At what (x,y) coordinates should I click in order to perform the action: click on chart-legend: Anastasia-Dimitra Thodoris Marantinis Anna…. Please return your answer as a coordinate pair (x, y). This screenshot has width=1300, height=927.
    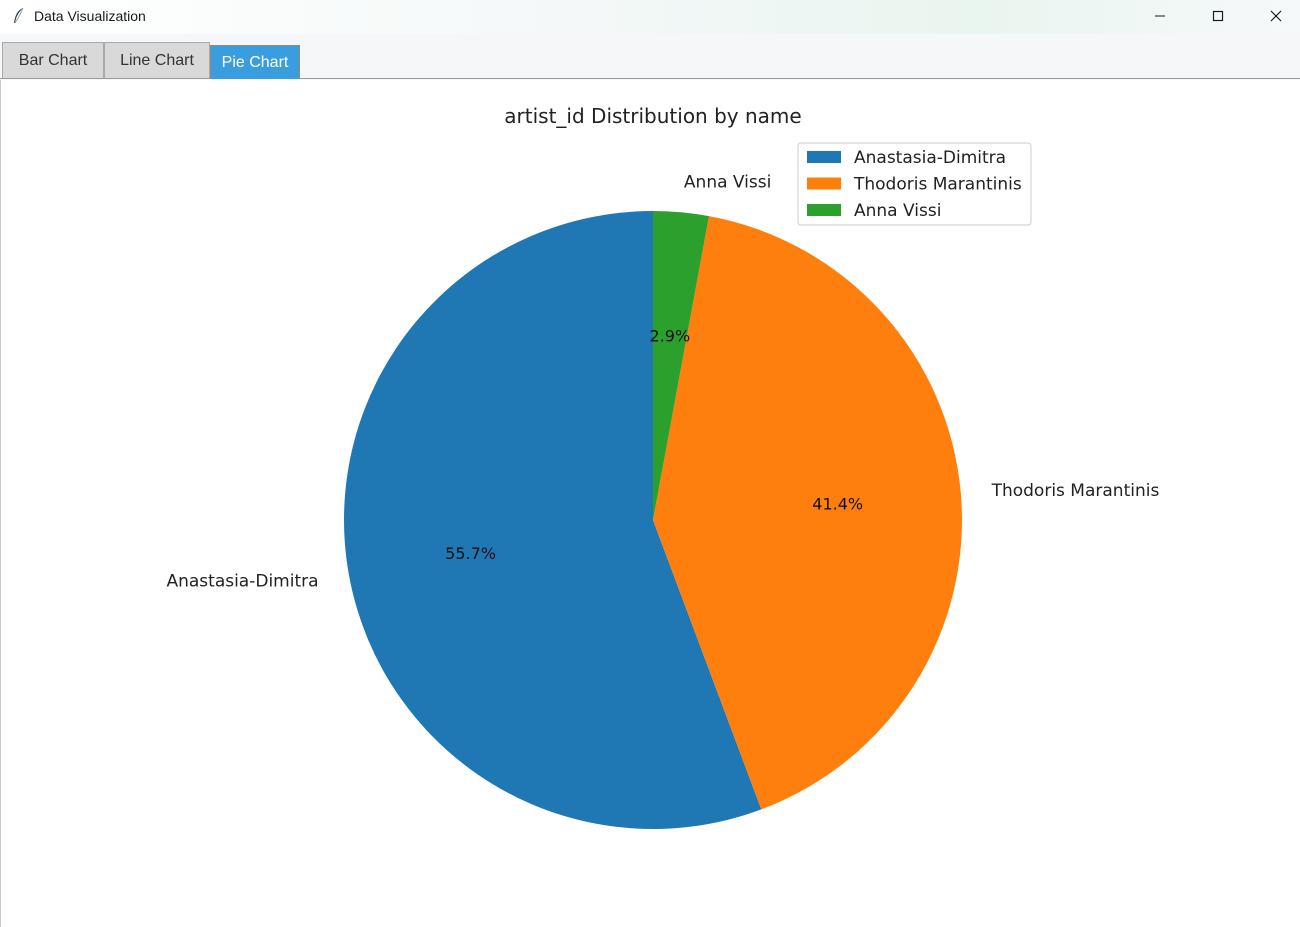
    Looking at the image, I should click on (914, 184).